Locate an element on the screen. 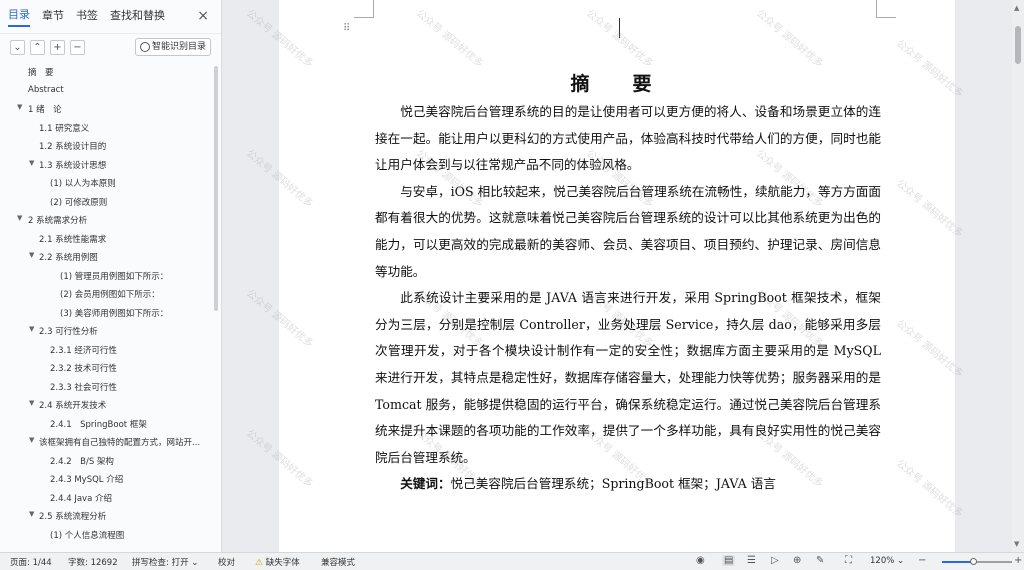 The height and width of the screenshot is (570, 1024). toc-item: 2.1 系统性能需求 is located at coordinates (106, 239).